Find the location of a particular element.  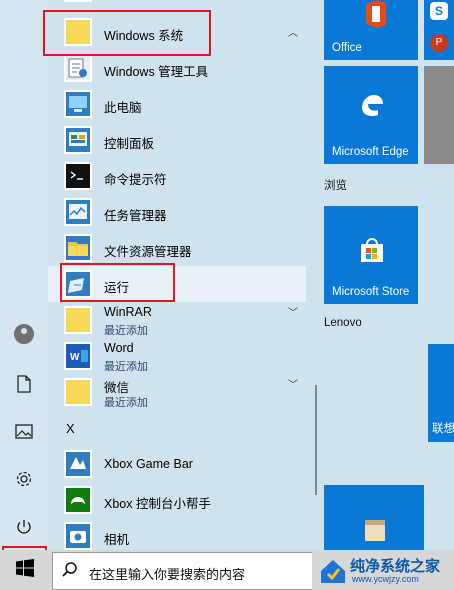

user-avatar-icon is located at coordinates (24, 334).